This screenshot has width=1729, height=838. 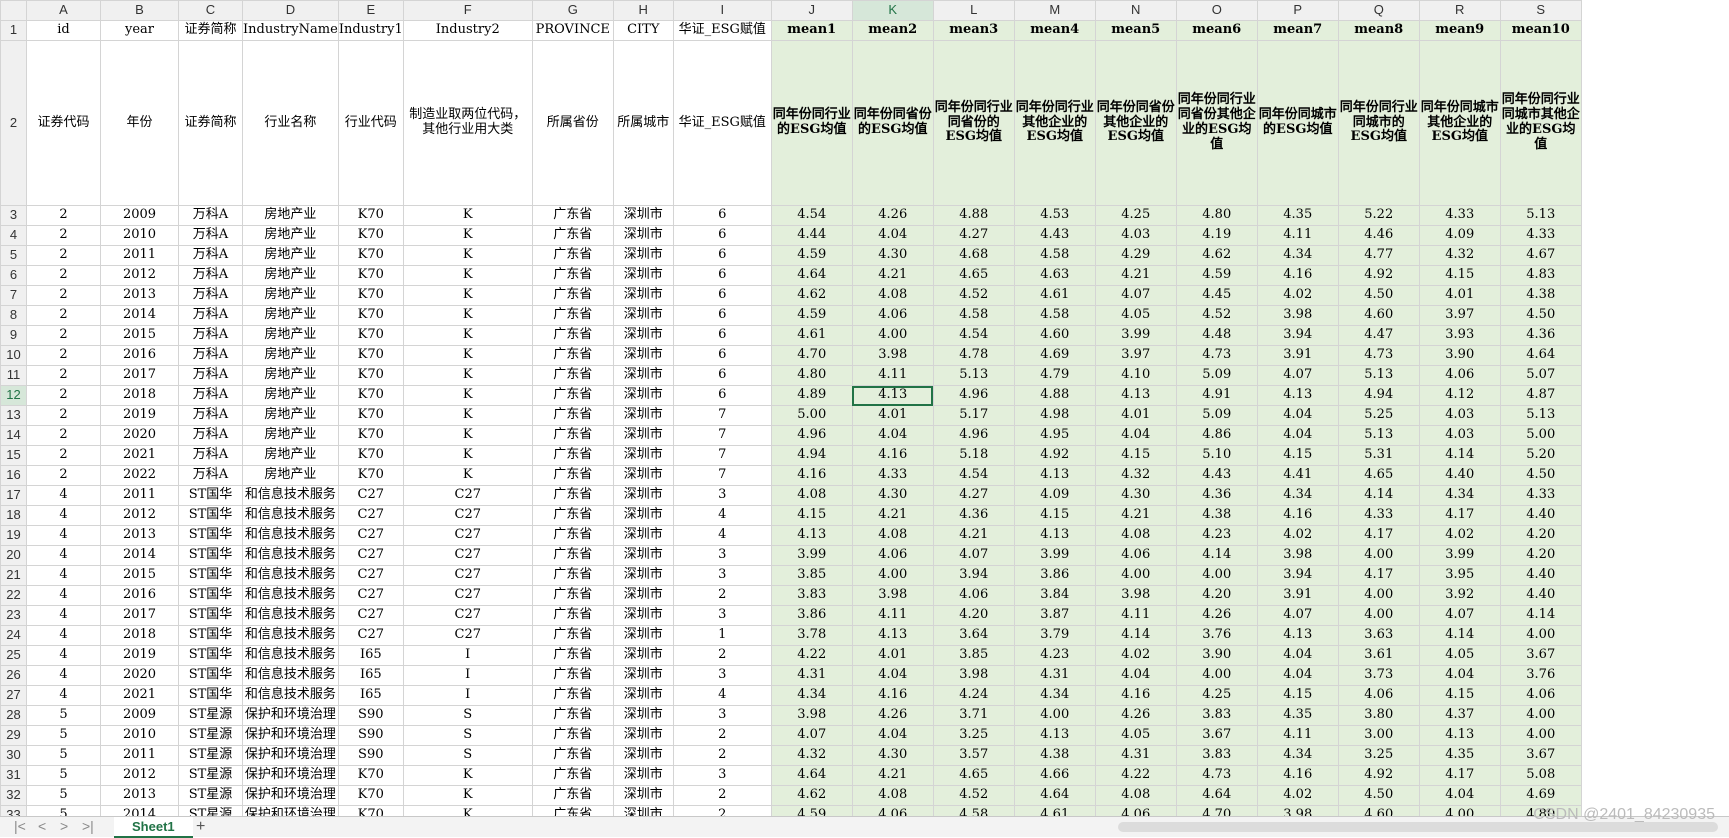 I want to click on data-cell: 2009, so click(x=139, y=215).